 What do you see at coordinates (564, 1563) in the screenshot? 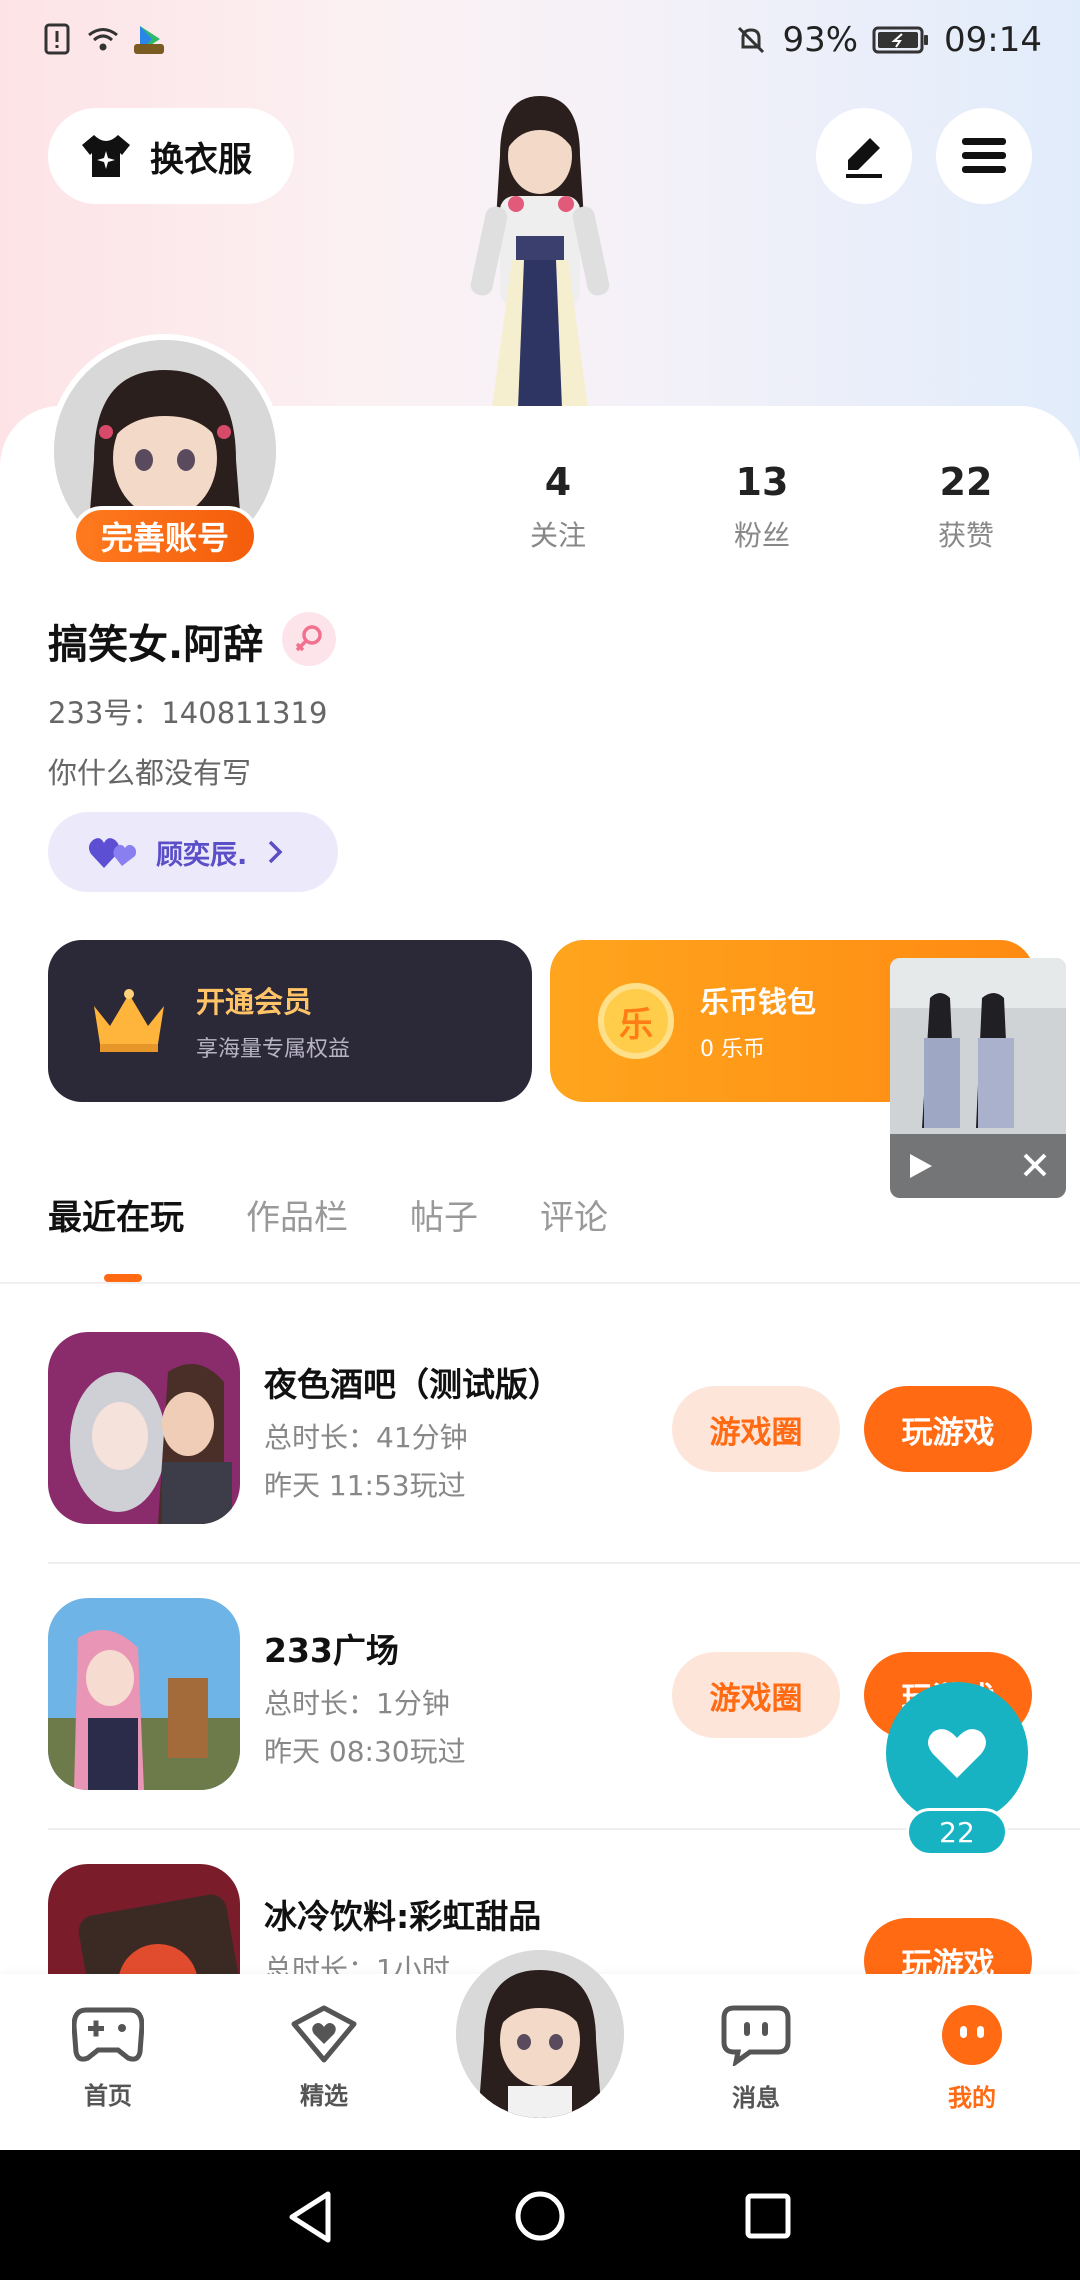
I see `row-divider` at bounding box center [564, 1563].